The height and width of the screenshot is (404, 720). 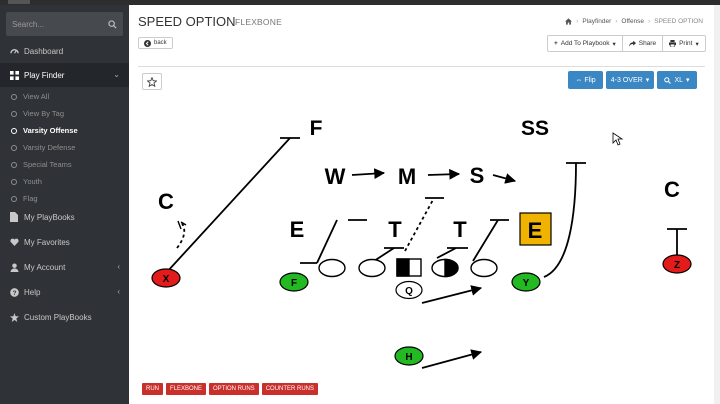 I want to click on share-button: Share, so click(x=643, y=43).